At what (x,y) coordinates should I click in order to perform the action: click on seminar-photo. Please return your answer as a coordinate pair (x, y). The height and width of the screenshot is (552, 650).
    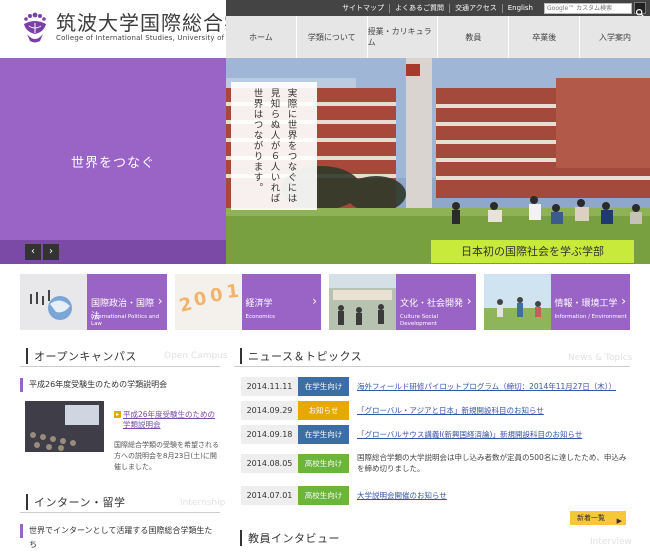
    Looking at the image, I should click on (64, 426).